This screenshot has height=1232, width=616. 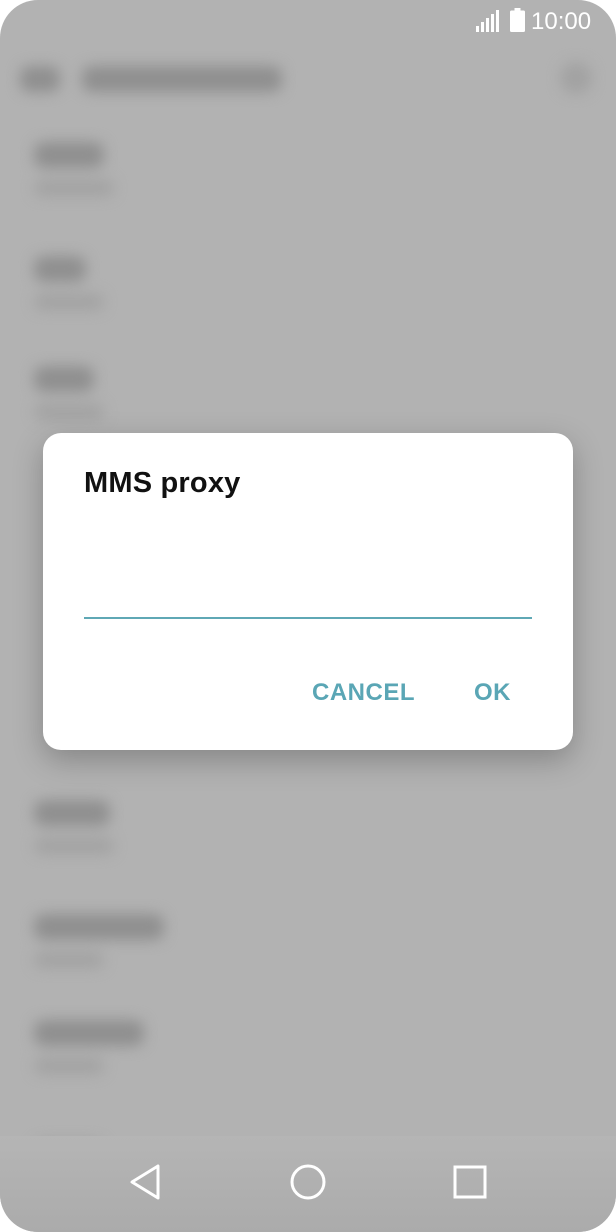 I want to click on recent-apps-icon, so click(x=470, y=1182).